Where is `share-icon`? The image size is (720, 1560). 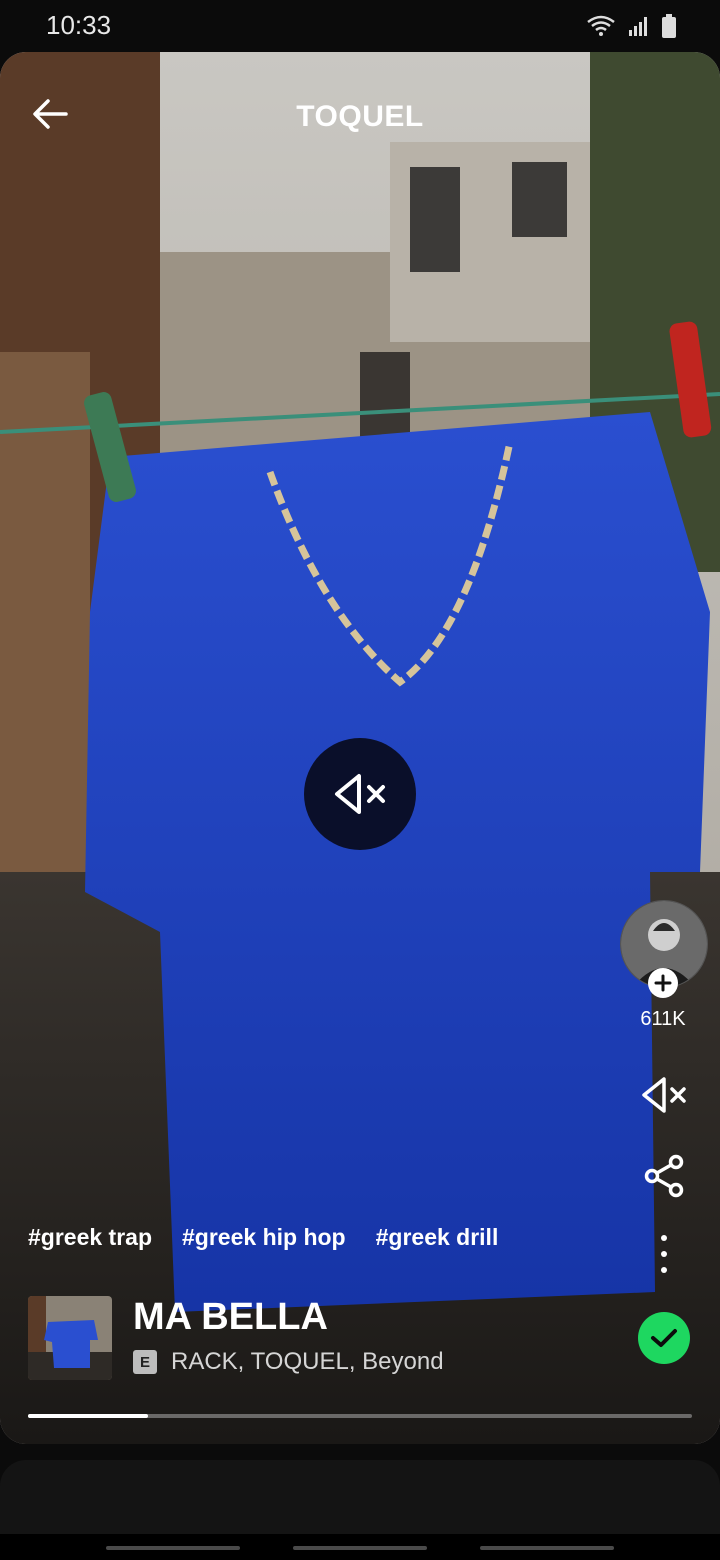
share-icon is located at coordinates (664, 1176).